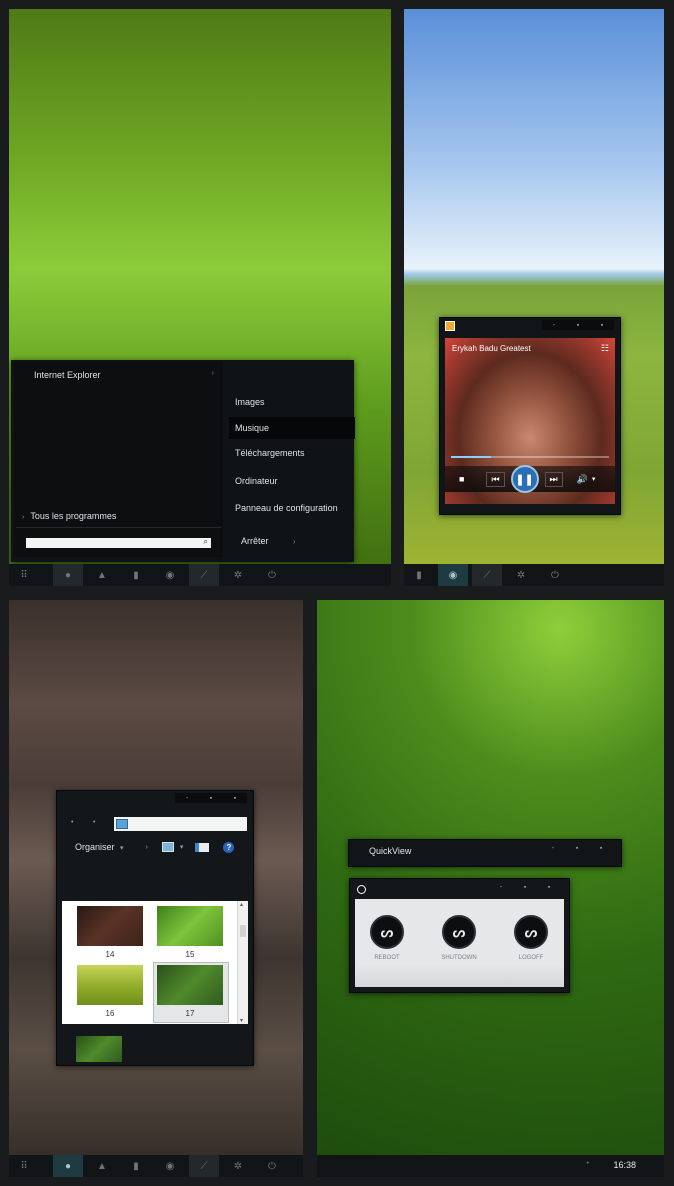  I want to click on taskbar: ▮ ◉ ⟋ ✲ ⏻, so click(534, 575).